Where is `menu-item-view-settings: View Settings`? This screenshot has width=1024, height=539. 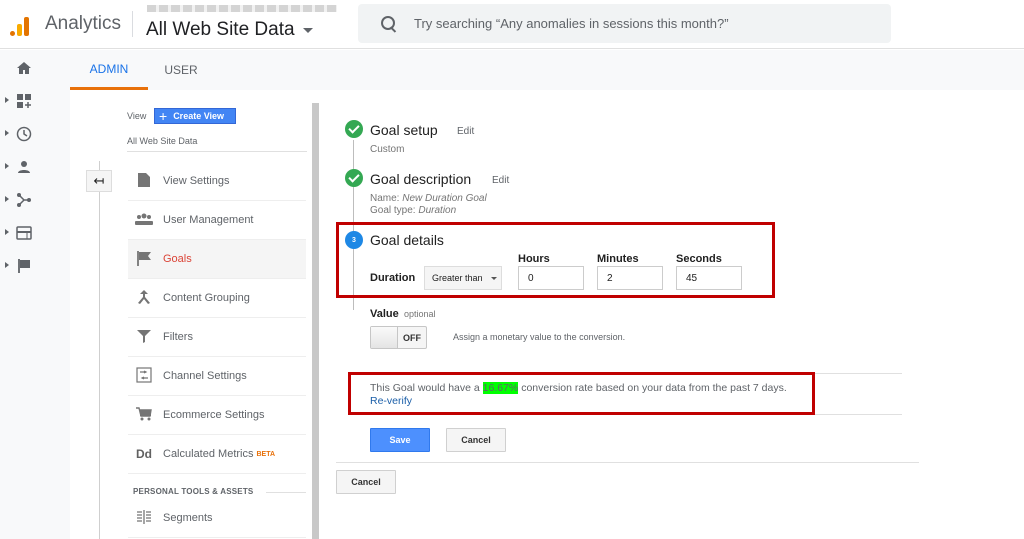
menu-item-view-settings: View Settings is located at coordinates (217, 181).